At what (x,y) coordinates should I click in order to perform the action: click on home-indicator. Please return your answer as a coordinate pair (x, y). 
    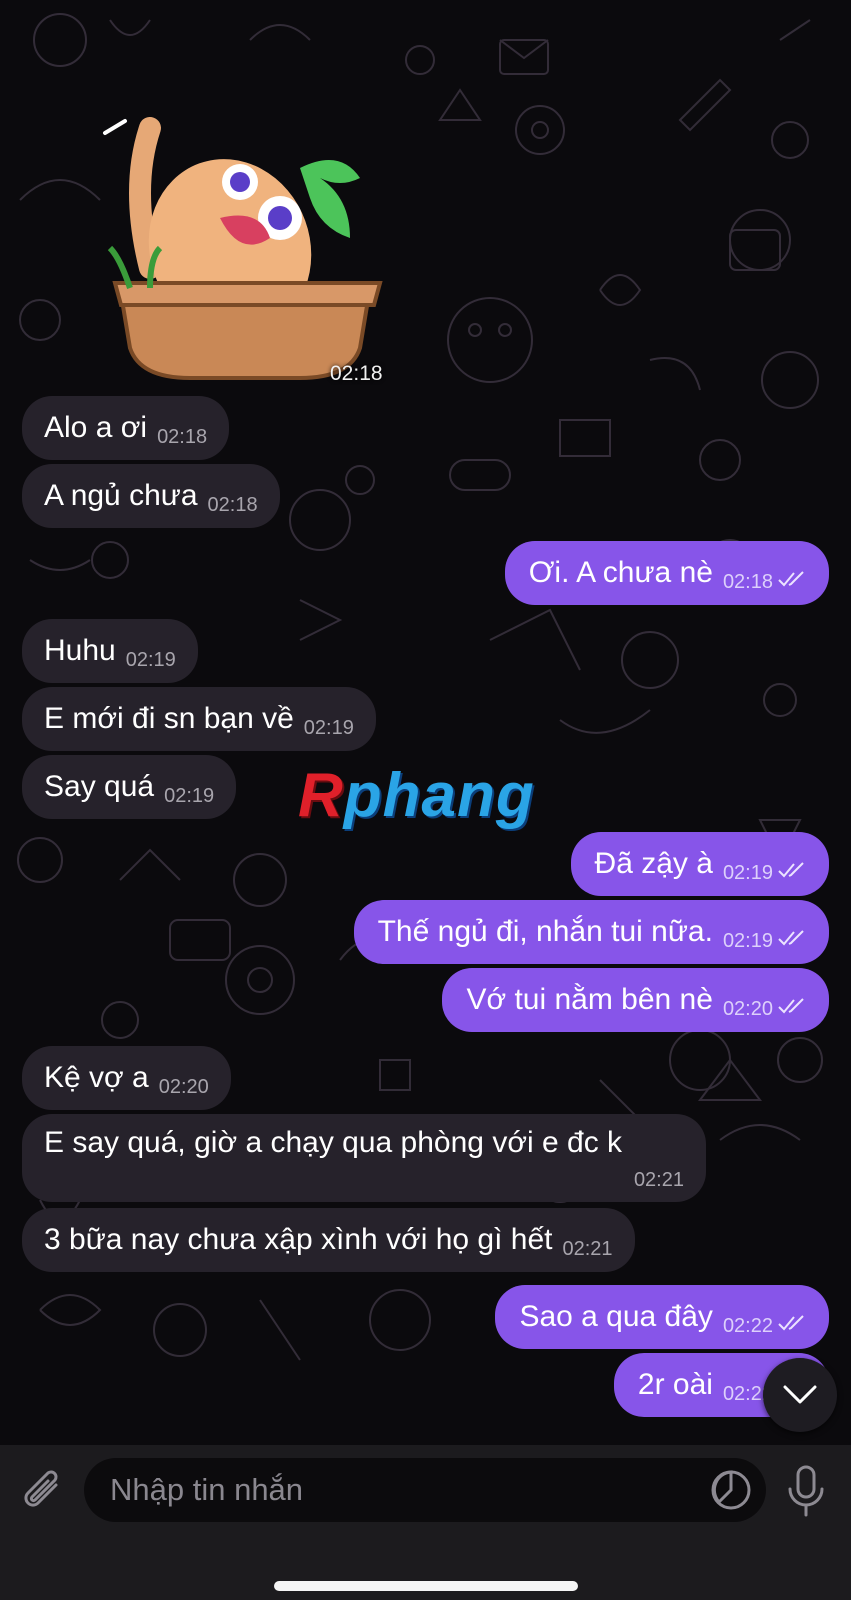
    Looking at the image, I should click on (426, 1586).